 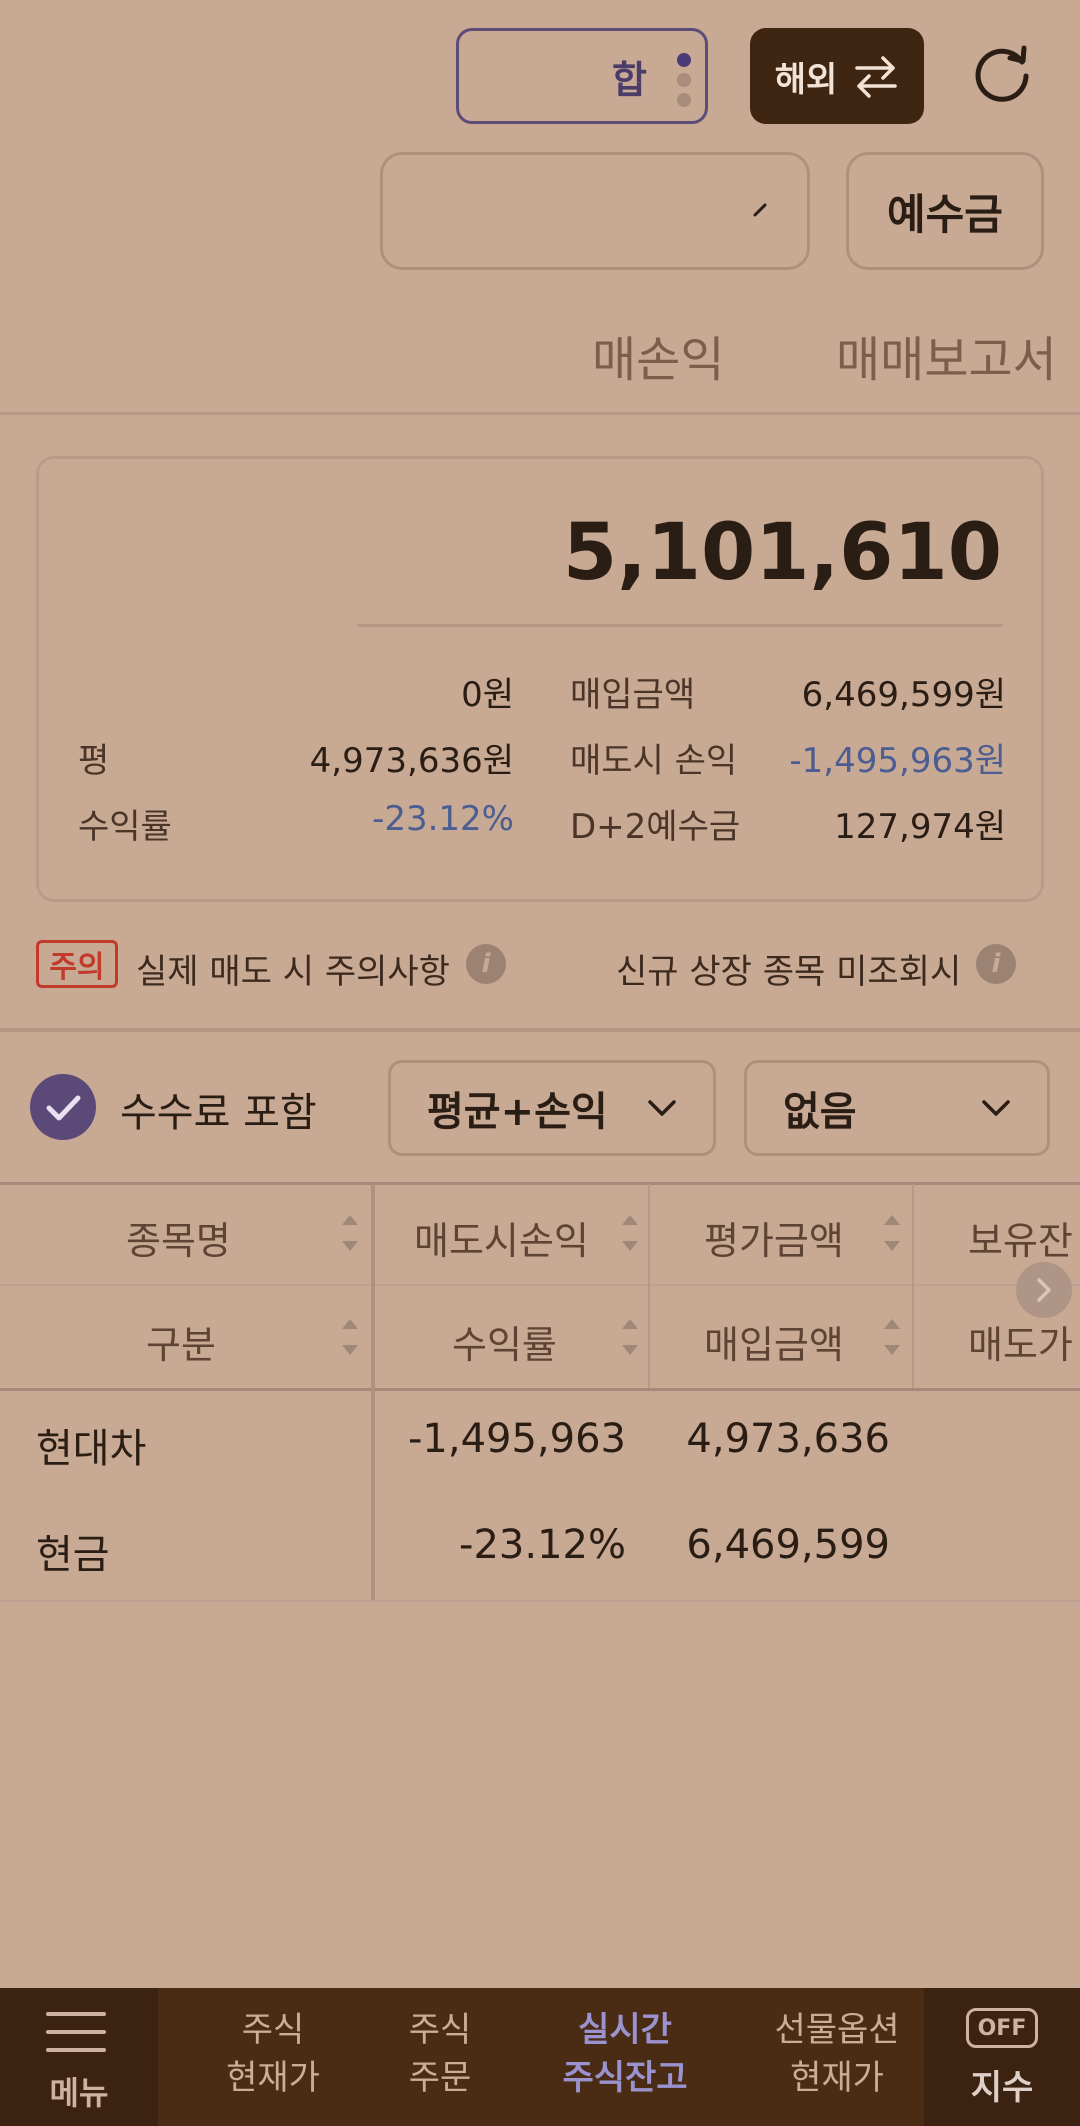 I want to click on summary-sell-pnl-value: -1,495,963원, so click(x=897, y=761).